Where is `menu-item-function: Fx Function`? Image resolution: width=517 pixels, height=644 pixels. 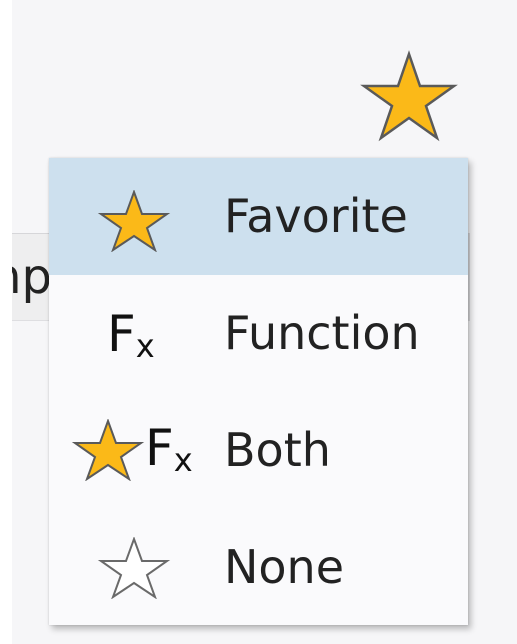 menu-item-function: Fx Function is located at coordinates (258, 333).